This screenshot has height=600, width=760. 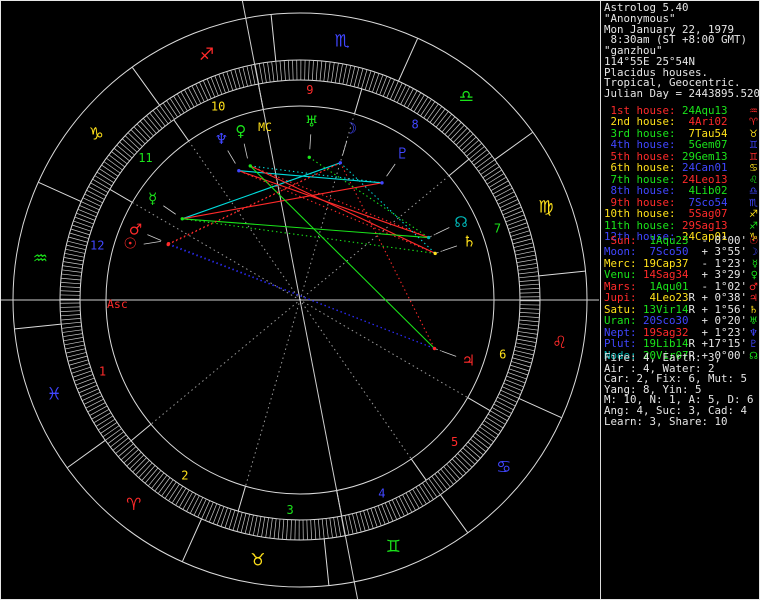 I want to click on house-cusp-value: 5Sag07, so click(x=701, y=214).